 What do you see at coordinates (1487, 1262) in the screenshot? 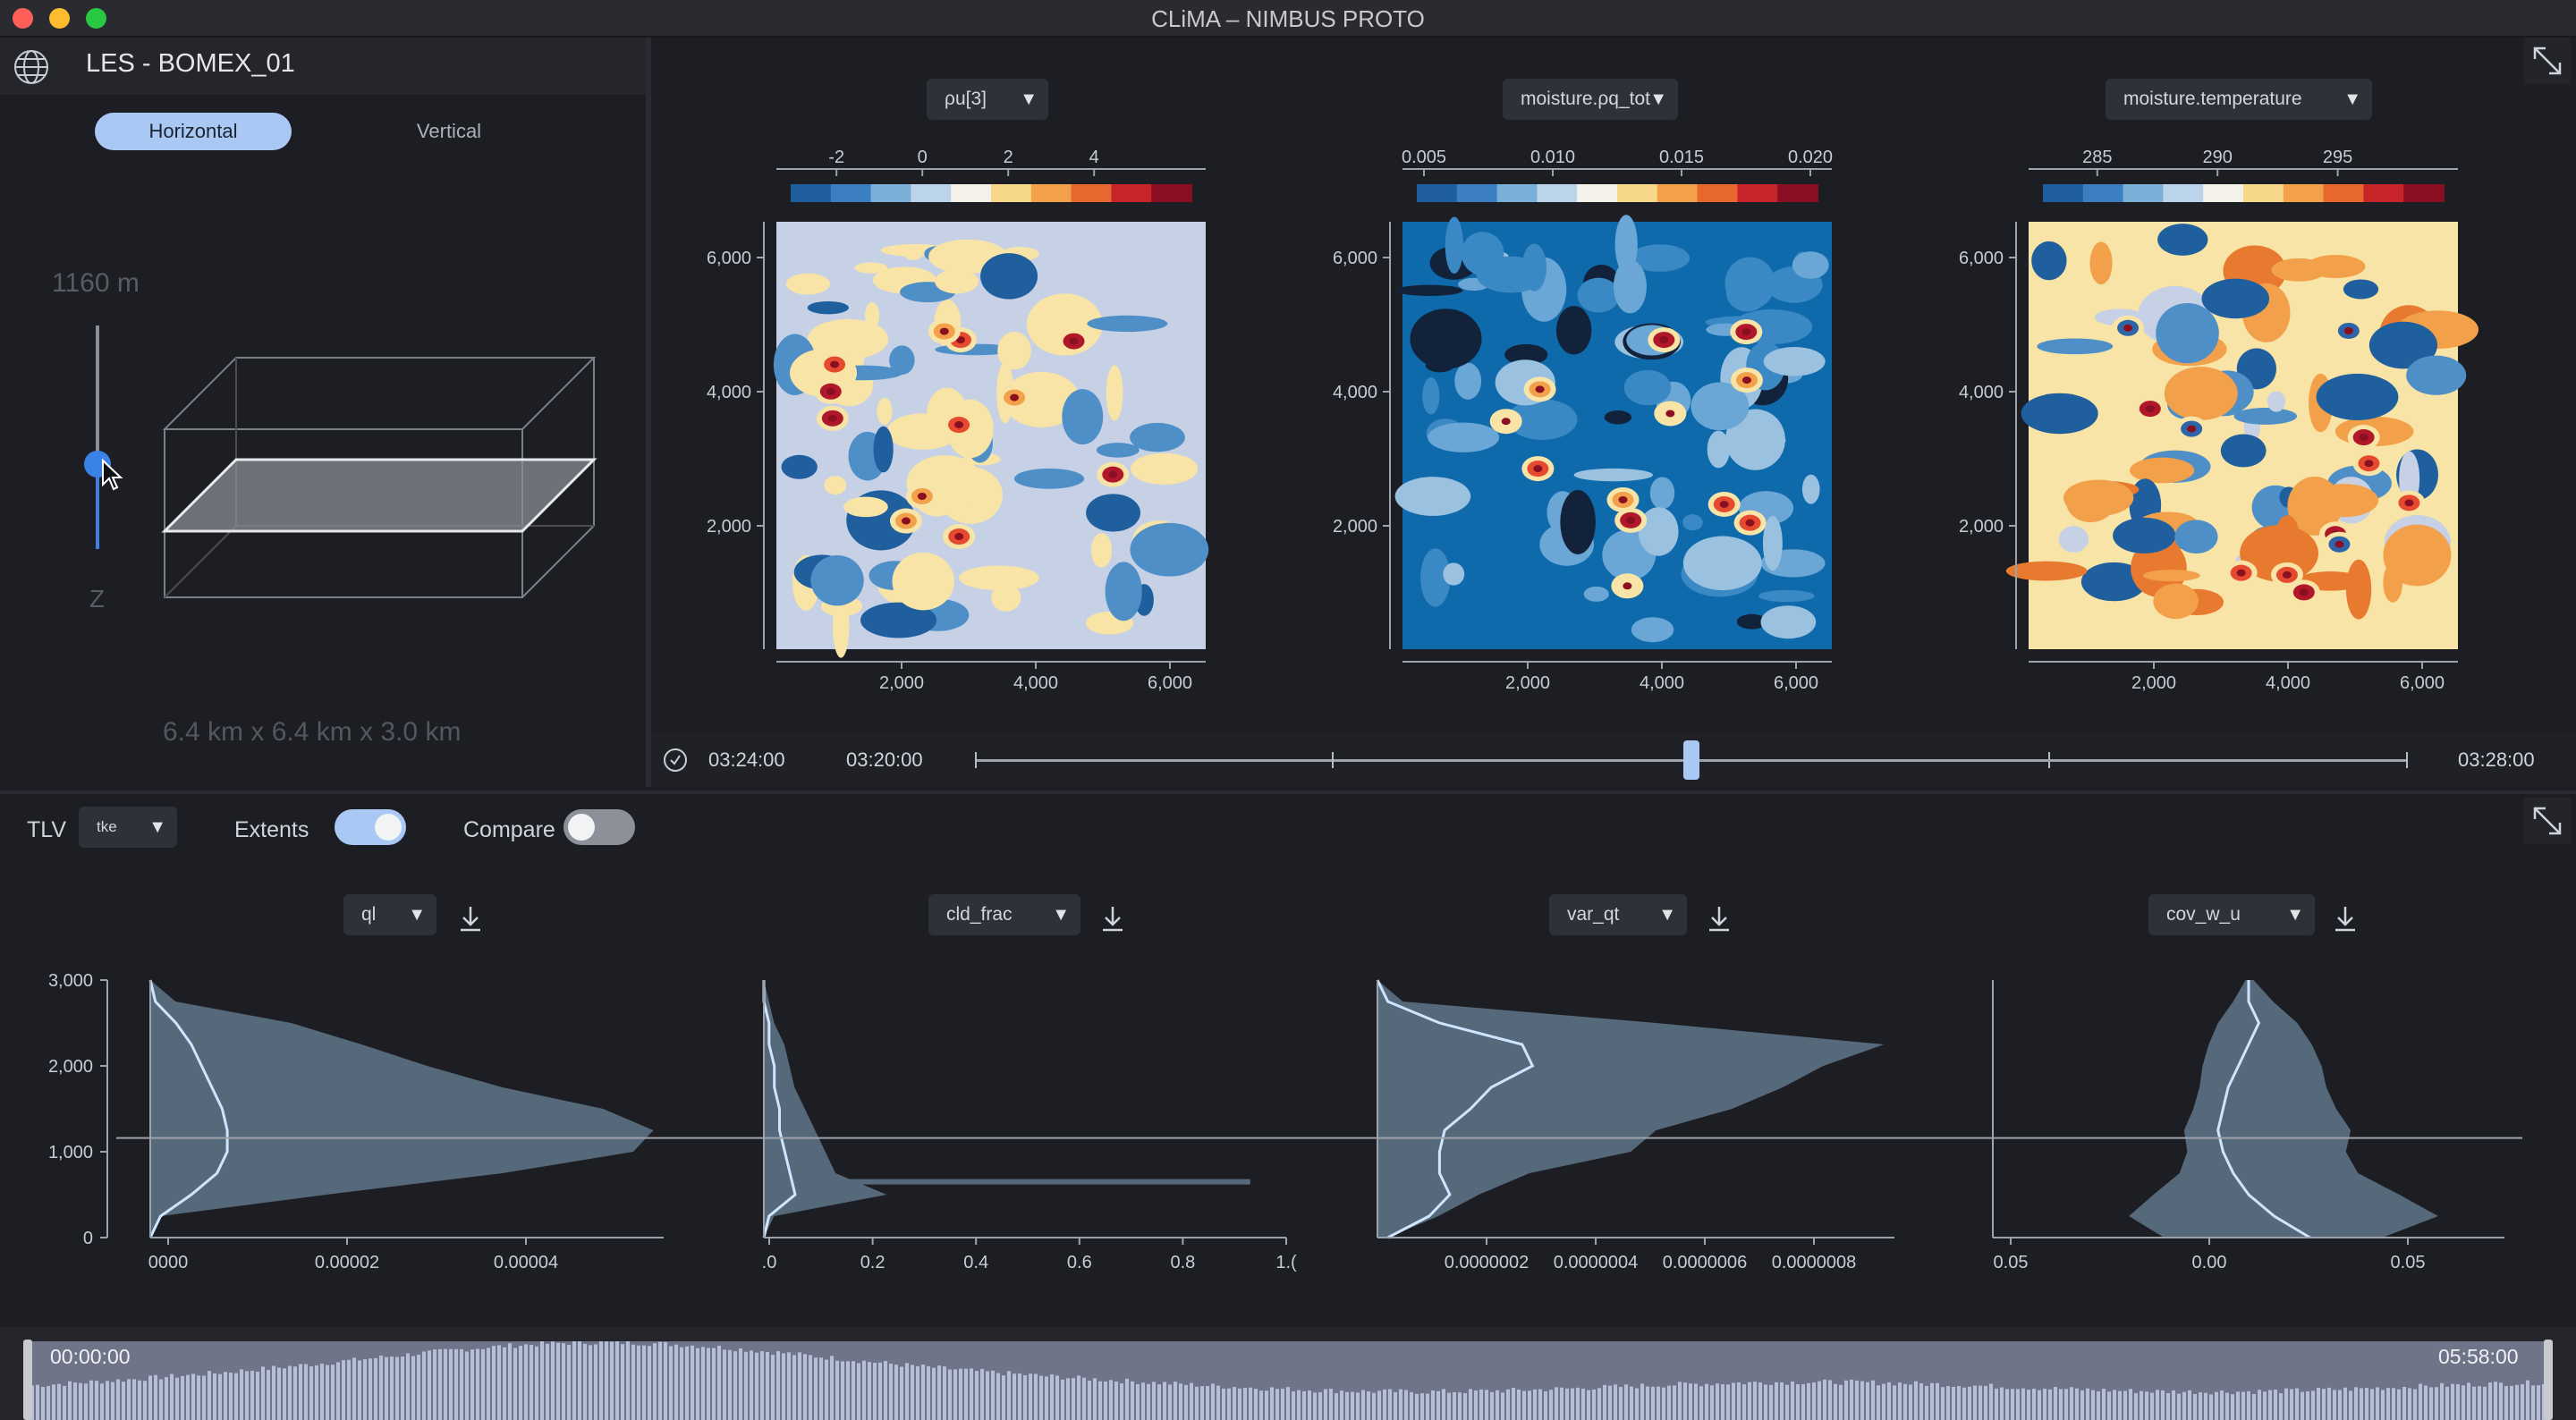
I see `profile-x-tick-label: 0.0000002` at bounding box center [1487, 1262].